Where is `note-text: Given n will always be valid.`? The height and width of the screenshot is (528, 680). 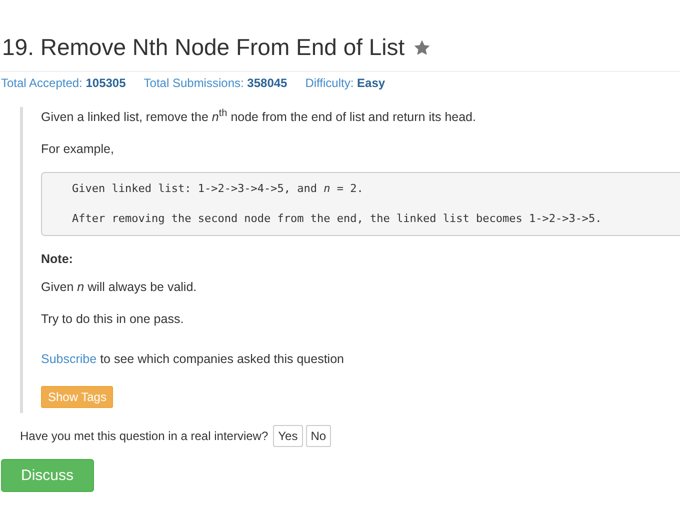 note-text: Given n will always be valid. is located at coordinates (119, 287).